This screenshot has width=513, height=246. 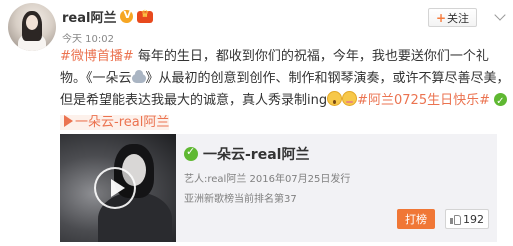 What do you see at coordinates (416, 219) in the screenshot?
I see `chart-vote-button: 打榜` at bounding box center [416, 219].